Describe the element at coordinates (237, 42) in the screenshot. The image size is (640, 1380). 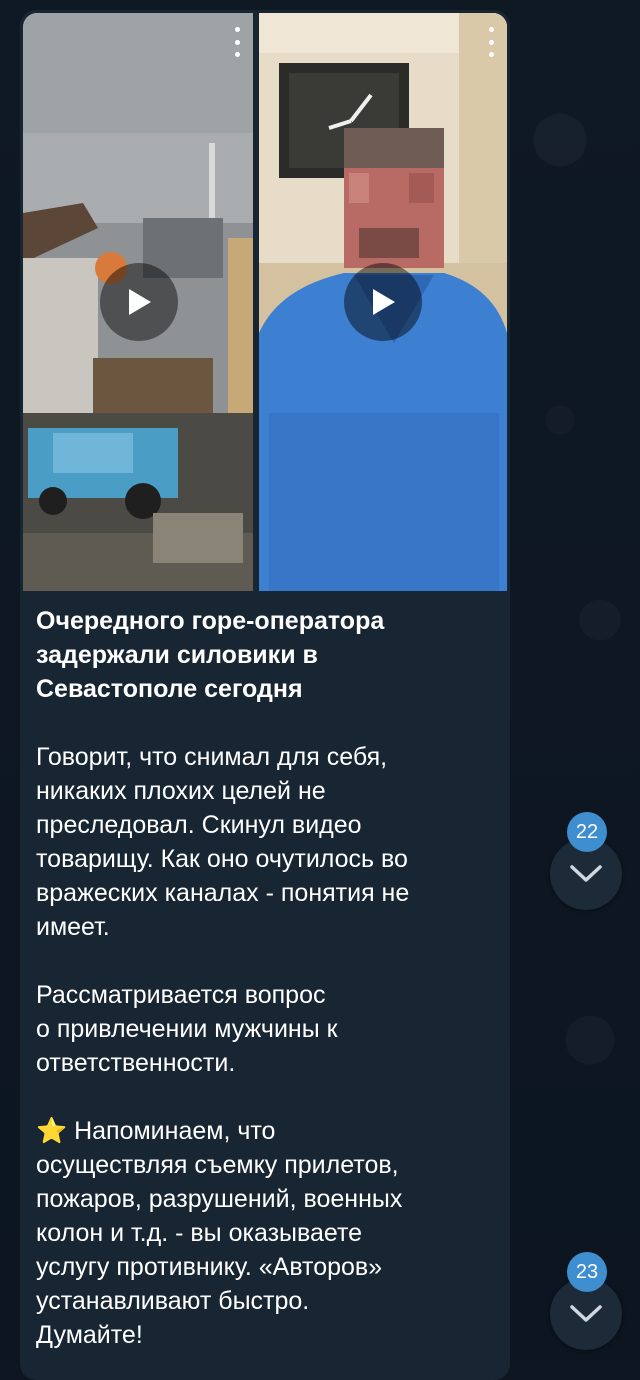
I see `video-1-menu-icon` at that location.